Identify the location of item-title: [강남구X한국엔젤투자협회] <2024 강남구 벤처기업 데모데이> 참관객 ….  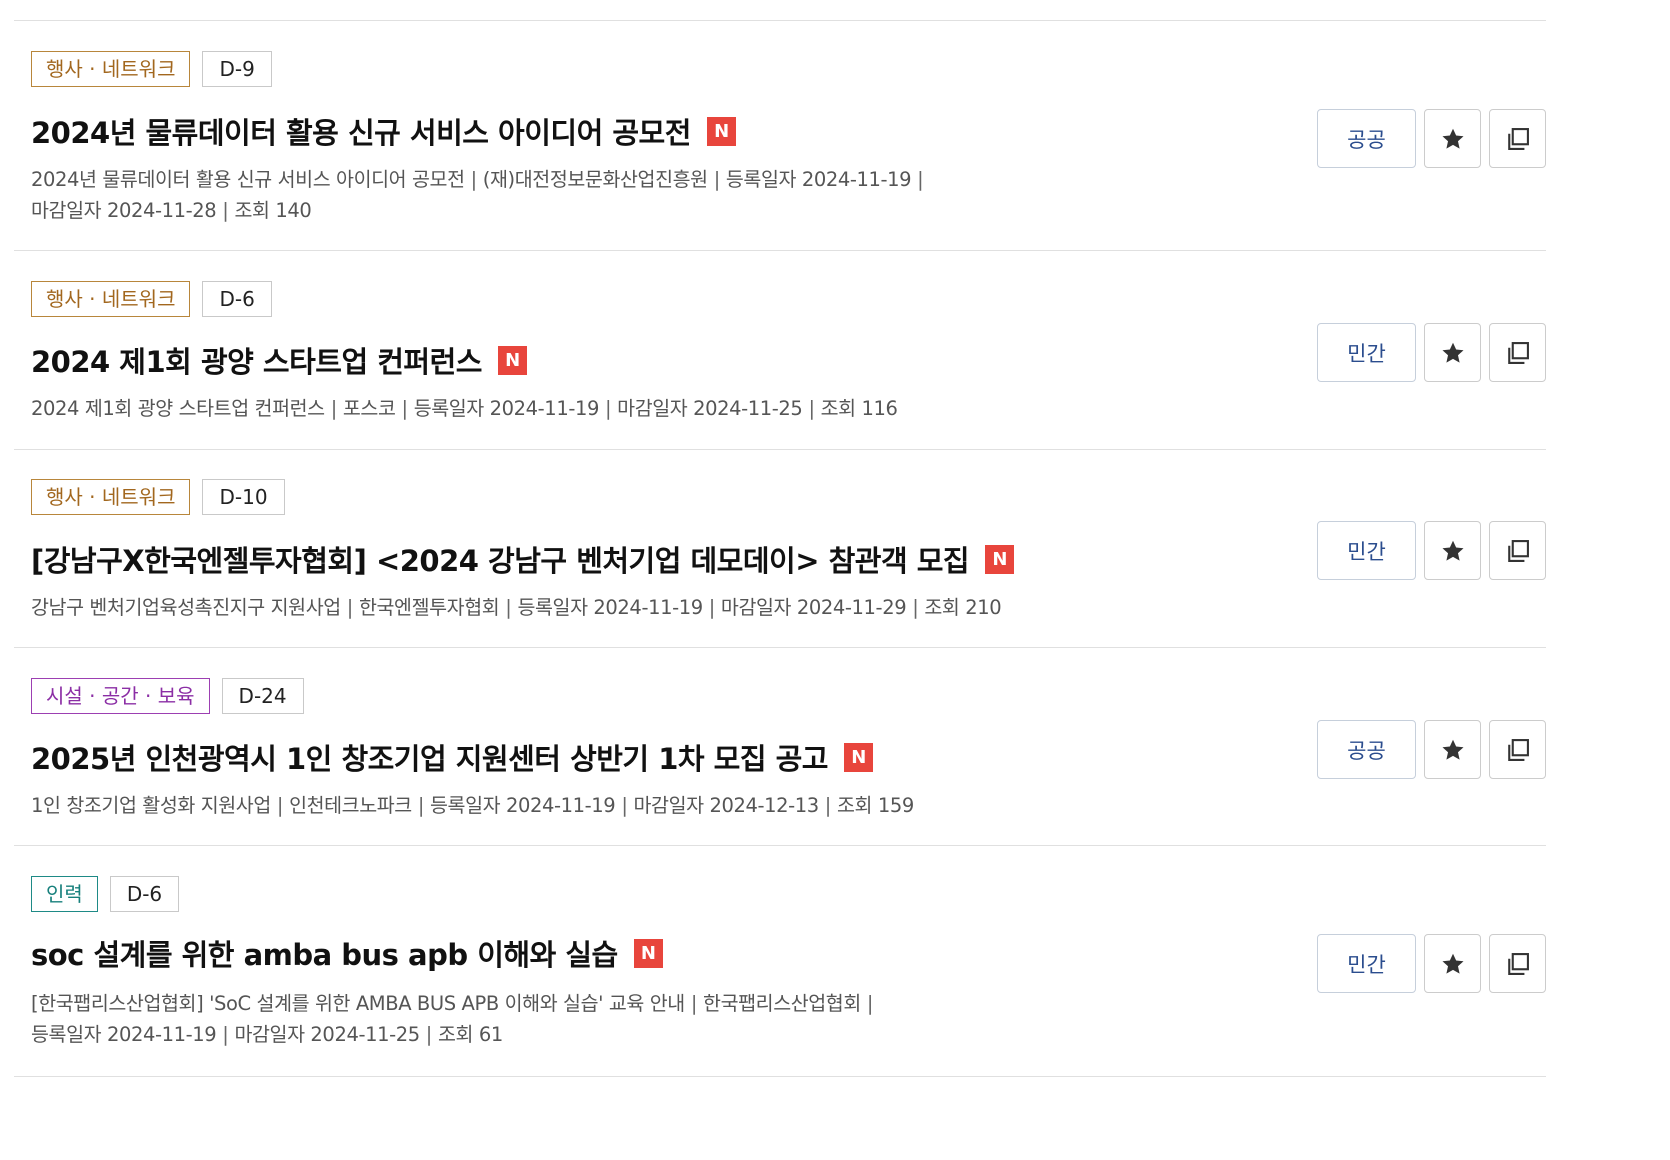
(523, 559).